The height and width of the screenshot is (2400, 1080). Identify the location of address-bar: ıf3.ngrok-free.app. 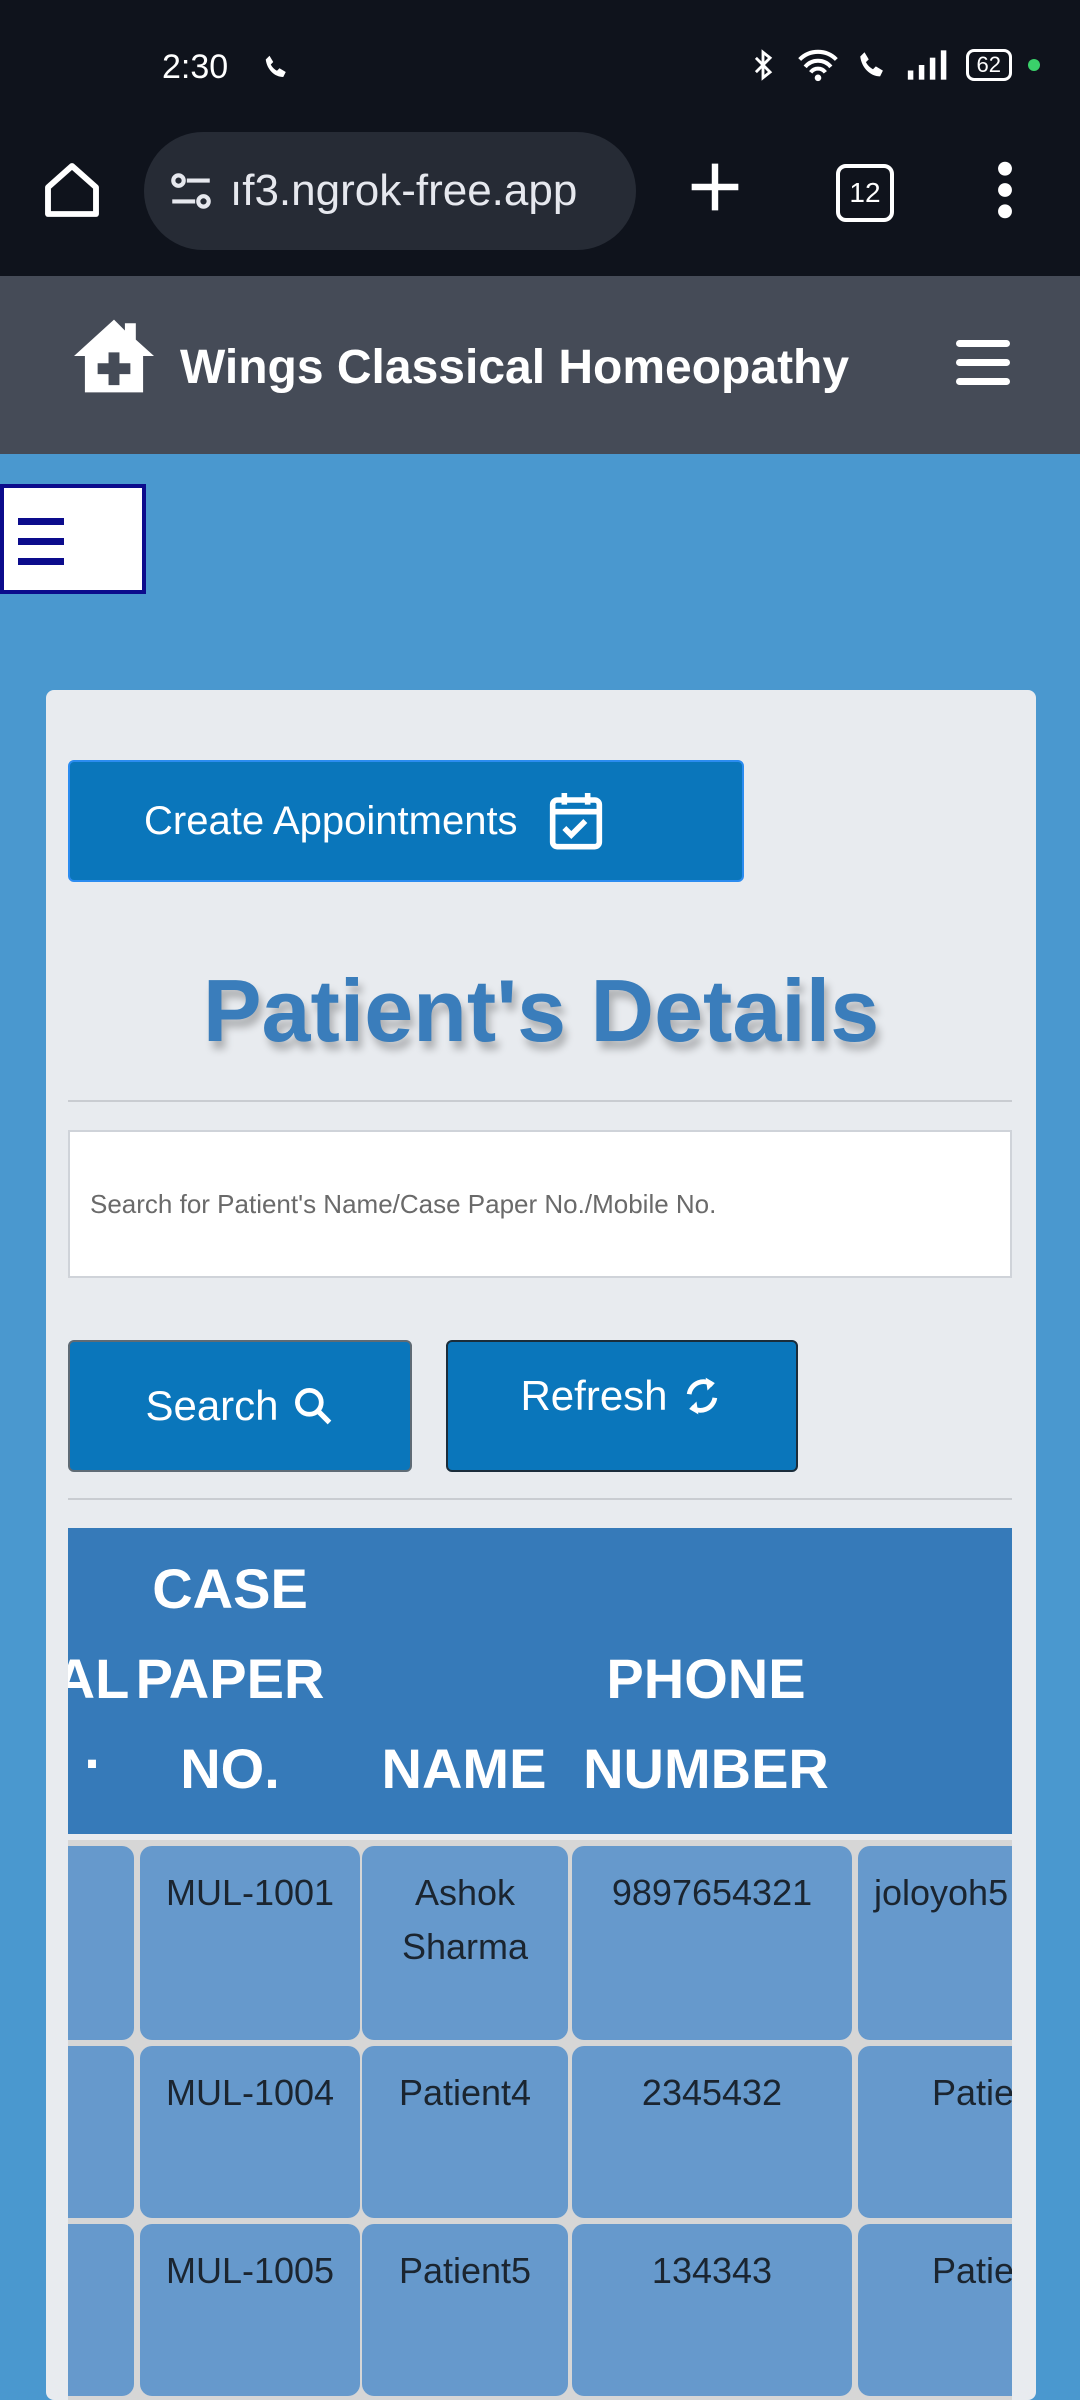
(390, 191).